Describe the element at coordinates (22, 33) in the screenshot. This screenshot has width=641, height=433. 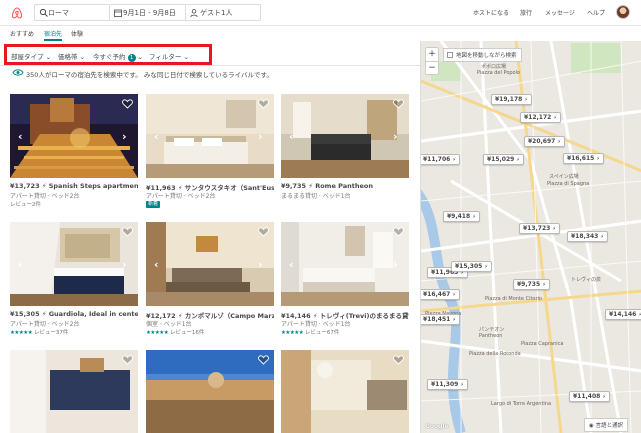
I see `tab-recommended: おすすめ` at that location.